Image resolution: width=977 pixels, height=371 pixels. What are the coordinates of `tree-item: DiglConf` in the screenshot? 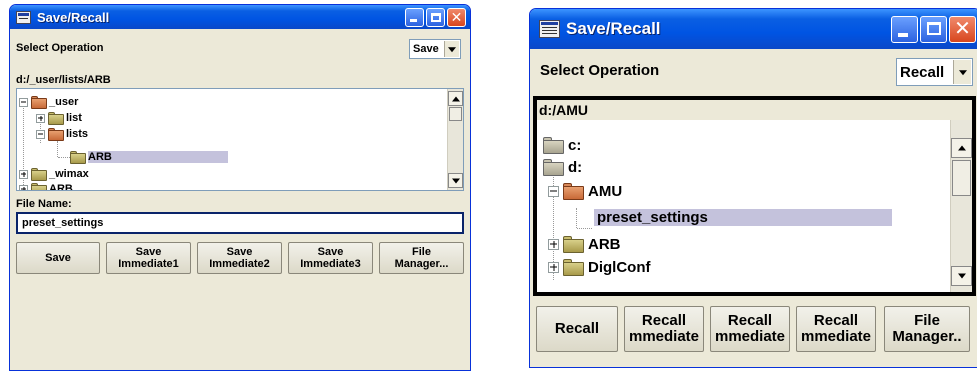 It's located at (599, 267).